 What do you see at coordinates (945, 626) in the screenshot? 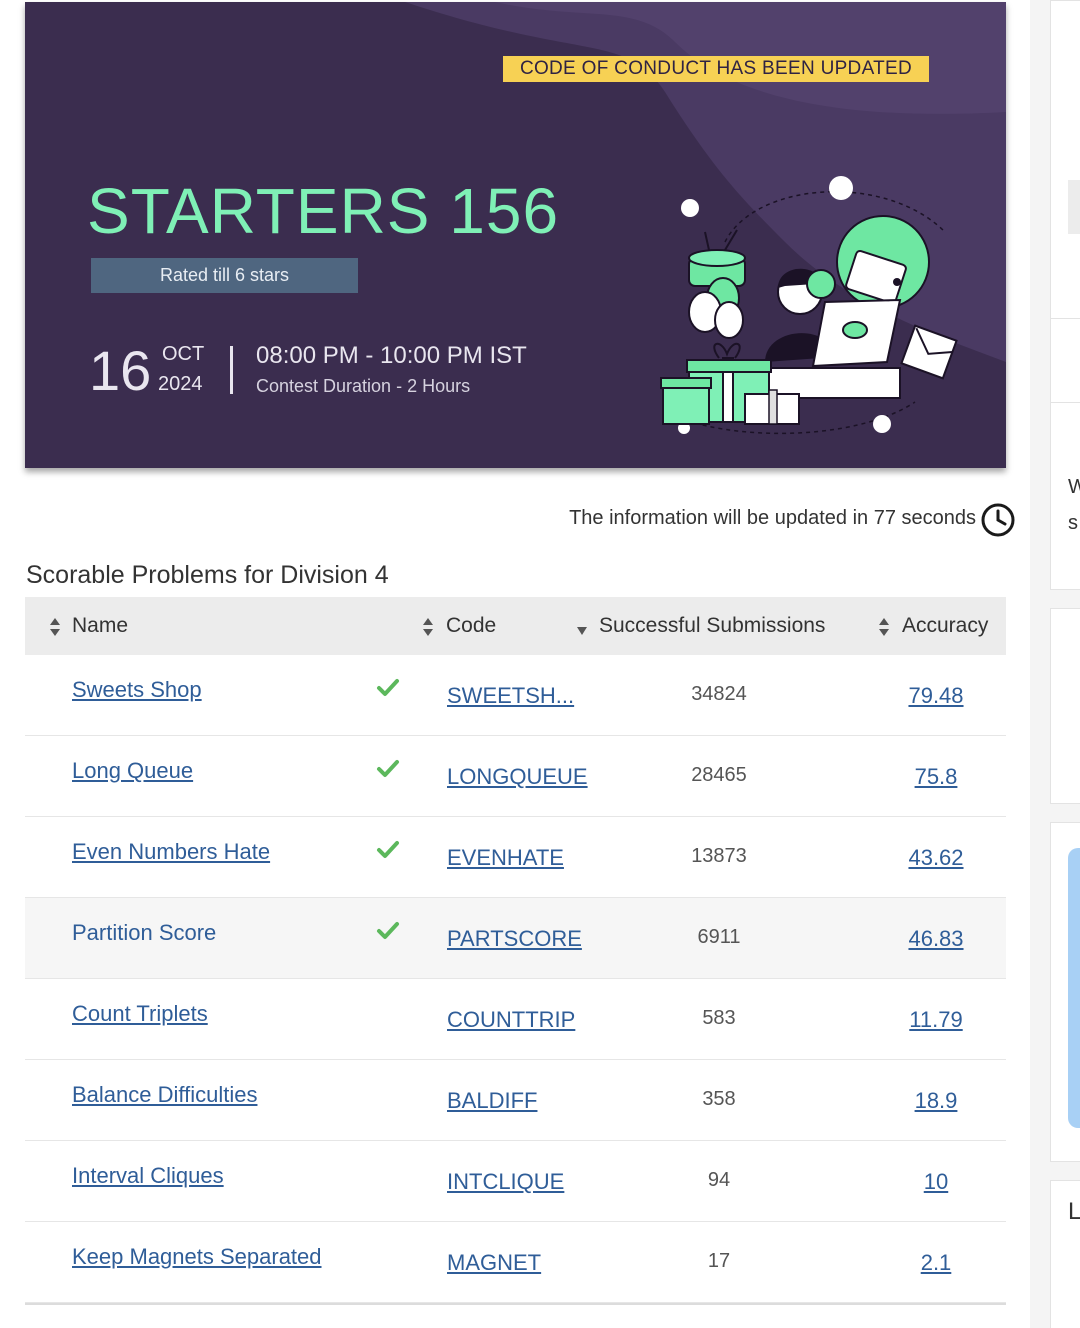
I see `header-accuracy: Accuracy` at bounding box center [945, 626].